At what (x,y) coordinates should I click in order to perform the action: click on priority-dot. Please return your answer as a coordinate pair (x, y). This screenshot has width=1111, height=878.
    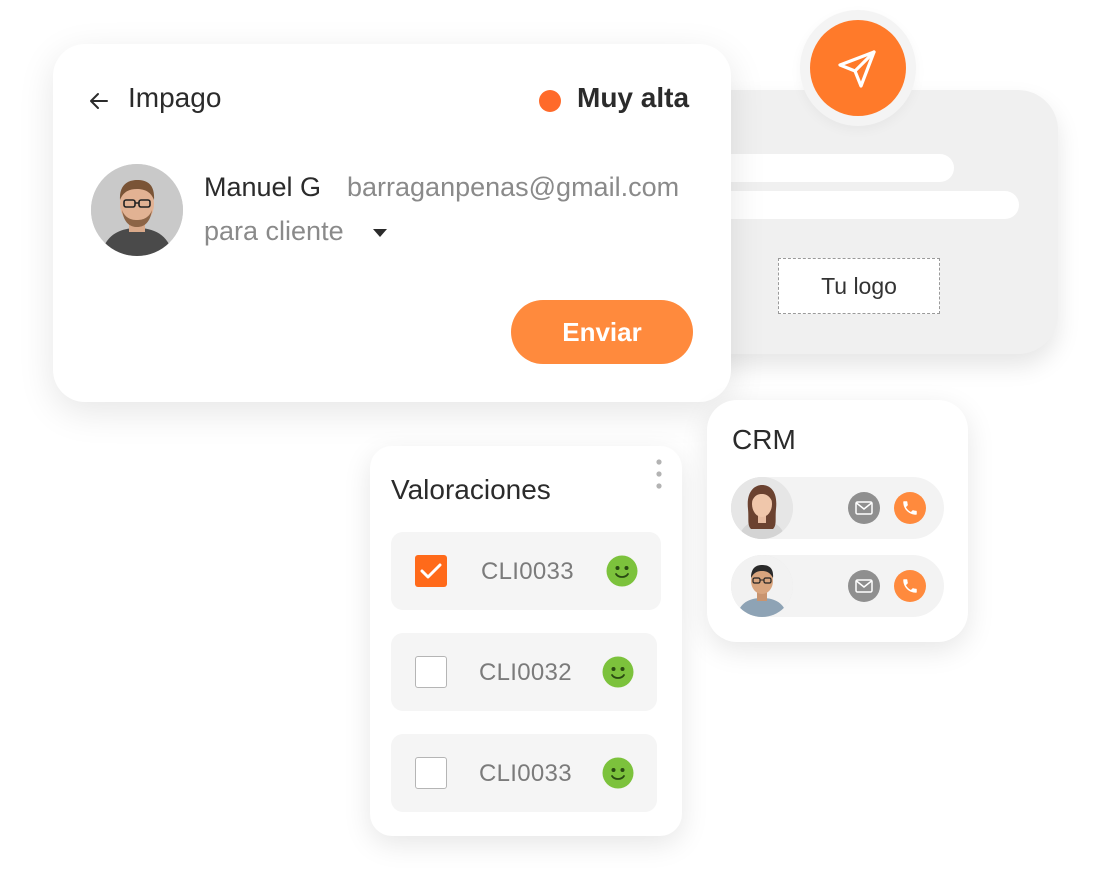
    Looking at the image, I should click on (550, 101).